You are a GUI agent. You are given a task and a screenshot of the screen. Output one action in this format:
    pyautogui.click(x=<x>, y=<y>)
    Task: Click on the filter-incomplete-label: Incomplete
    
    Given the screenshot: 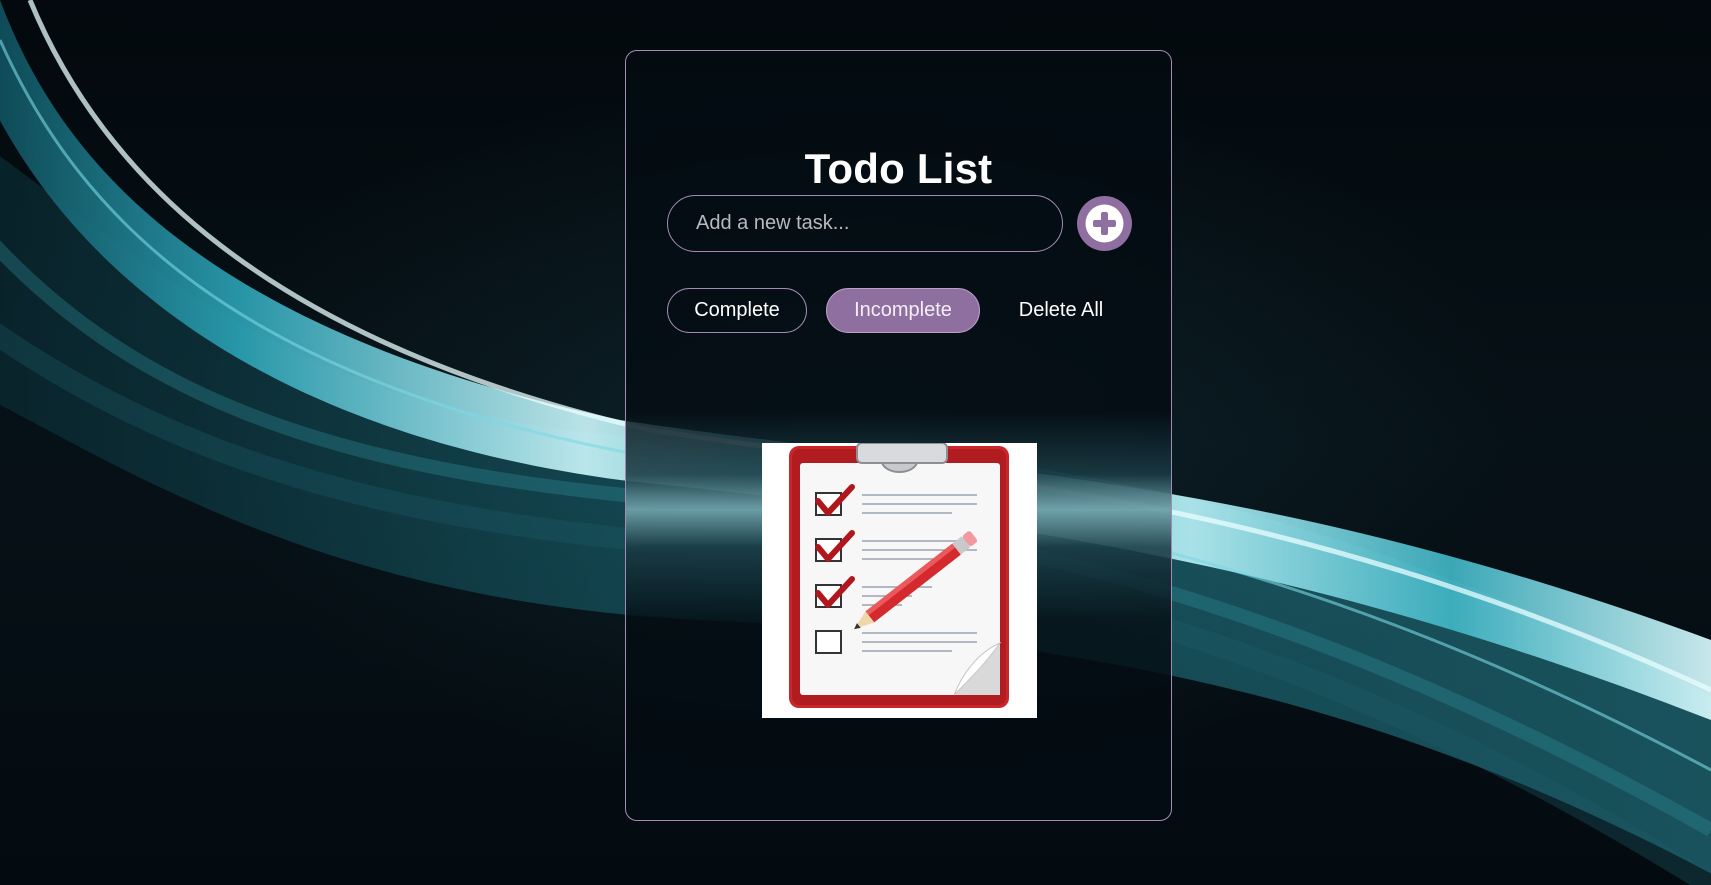 What is the action you would take?
    pyautogui.click(x=903, y=310)
    